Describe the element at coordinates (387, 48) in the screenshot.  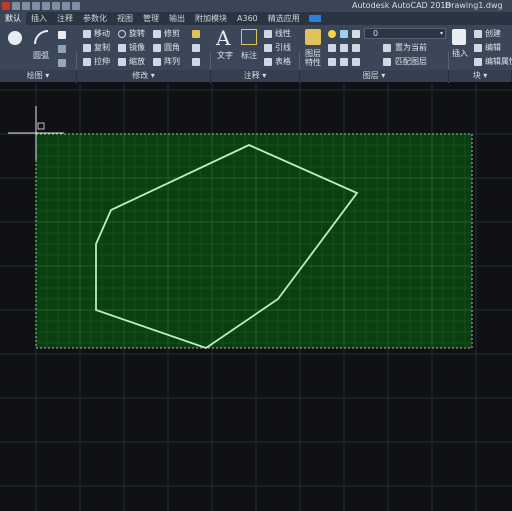
I see `set-current-icon` at that location.